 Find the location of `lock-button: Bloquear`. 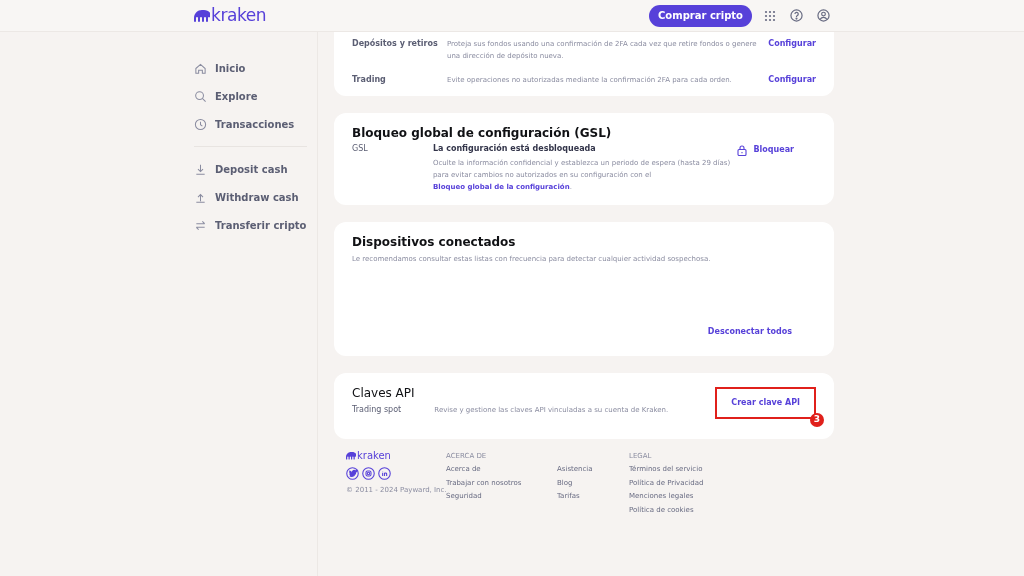

lock-button: Bloquear is located at coordinates (765, 150).